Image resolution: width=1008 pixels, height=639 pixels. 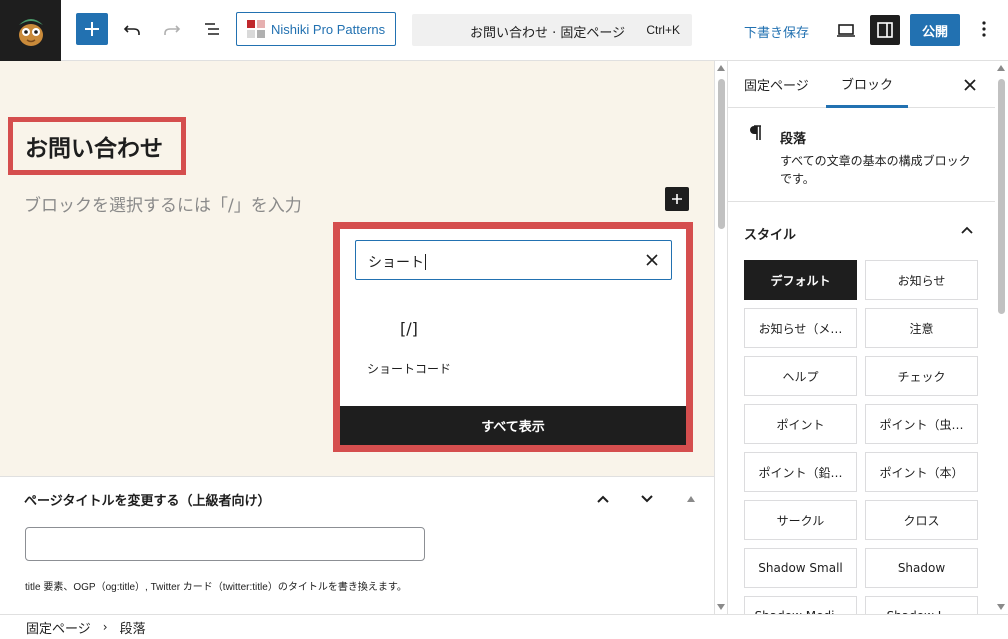 What do you see at coordinates (921, 280) in the screenshot?
I see `style-option: お知らせ` at bounding box center [921, 280].